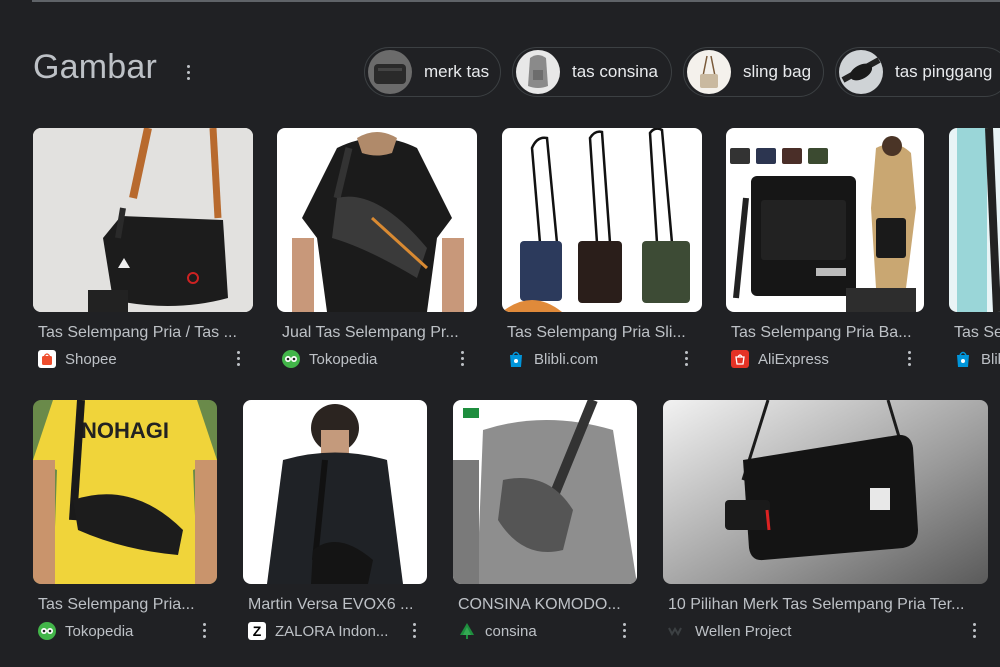 The width and height of the screenshot is (1000, 667). What do you see at coordinates (257, 631) in the screenshot?
I see `zalora-icon: Z` at bounding box center [257, 631].